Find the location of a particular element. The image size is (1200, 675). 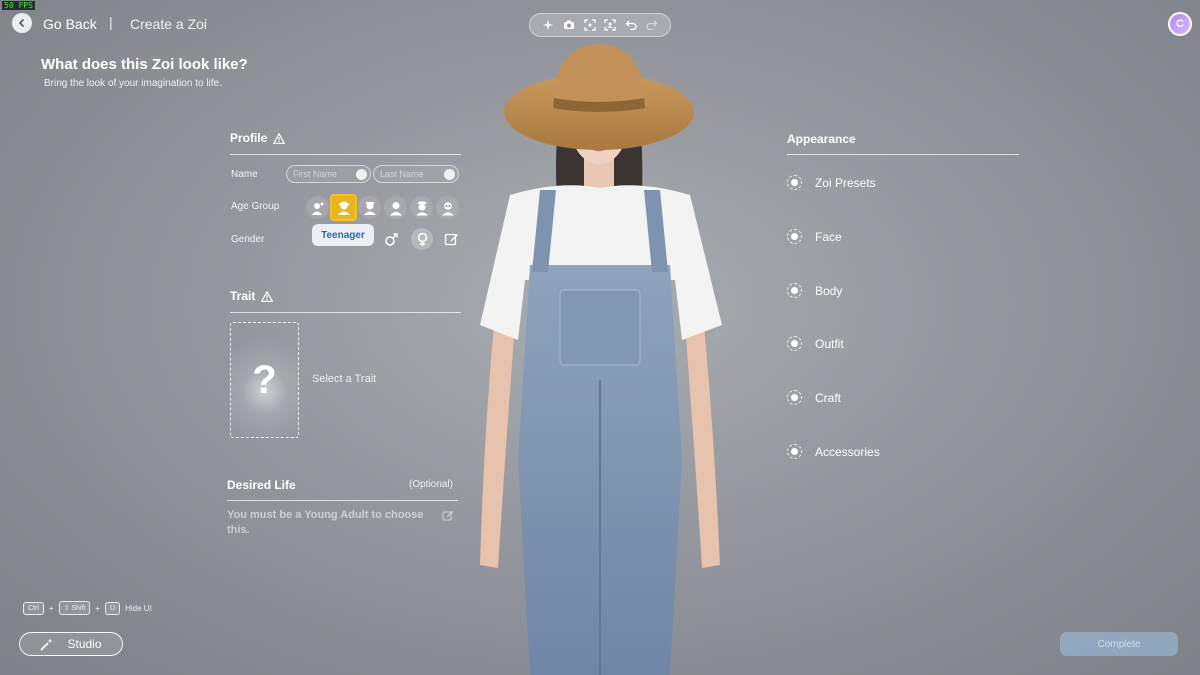

appearance-item-outfit: Outfit is located at coordinates (815, 343).